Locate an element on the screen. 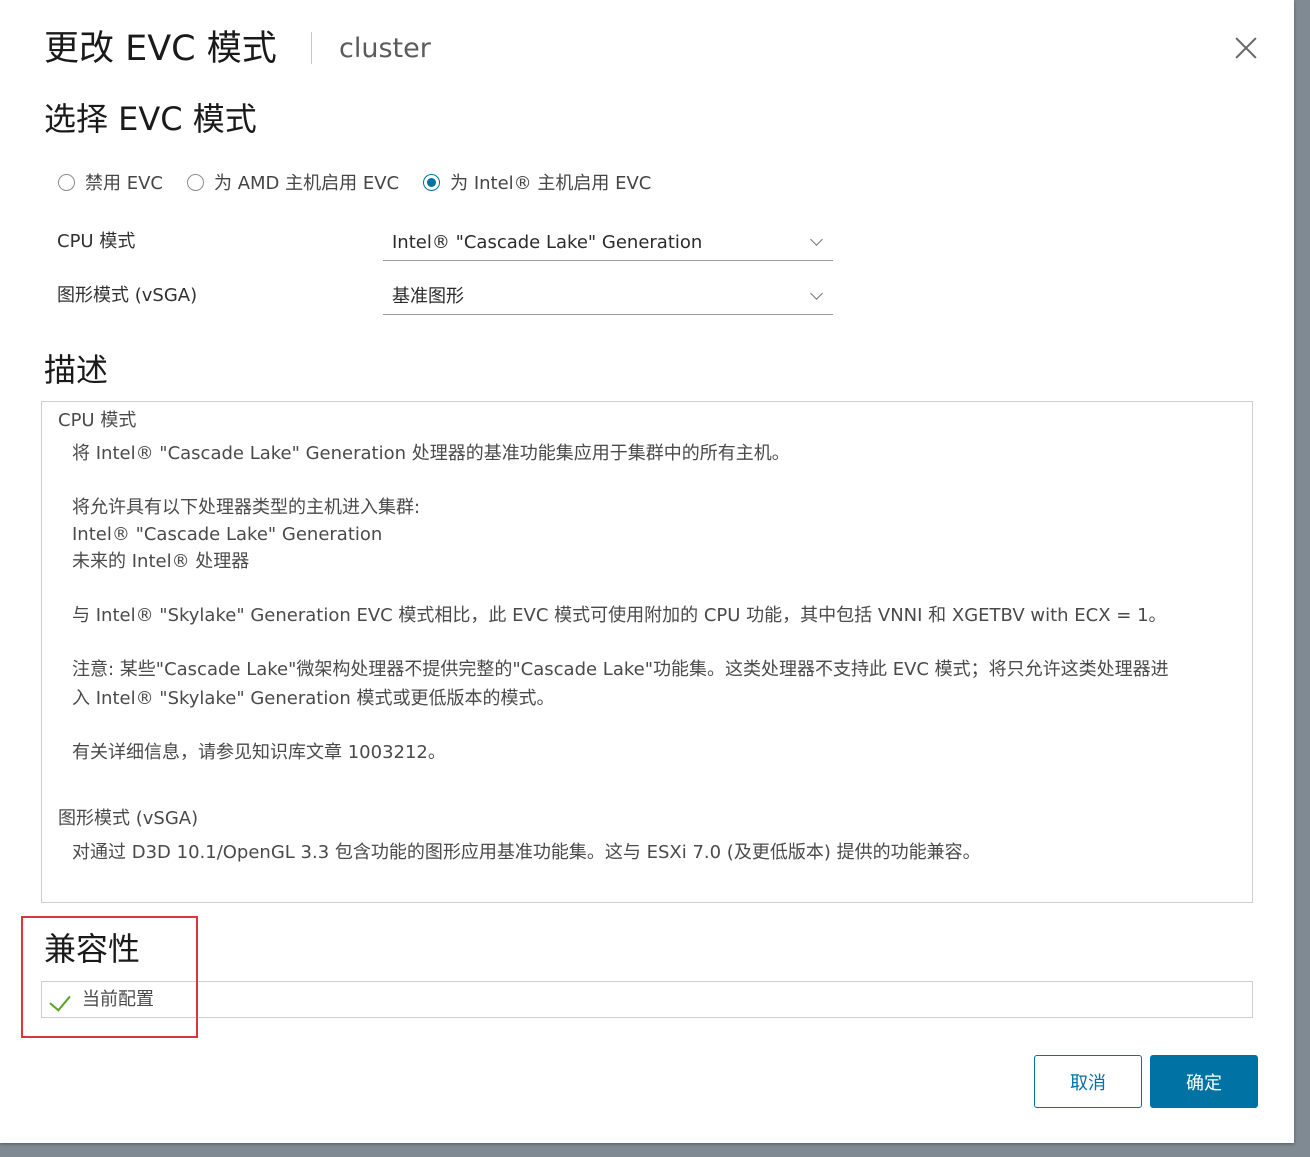 The height and width of the screenshot is (1157, 1310). cancel-button: 取消 is located at coordinates (1088, 1081).